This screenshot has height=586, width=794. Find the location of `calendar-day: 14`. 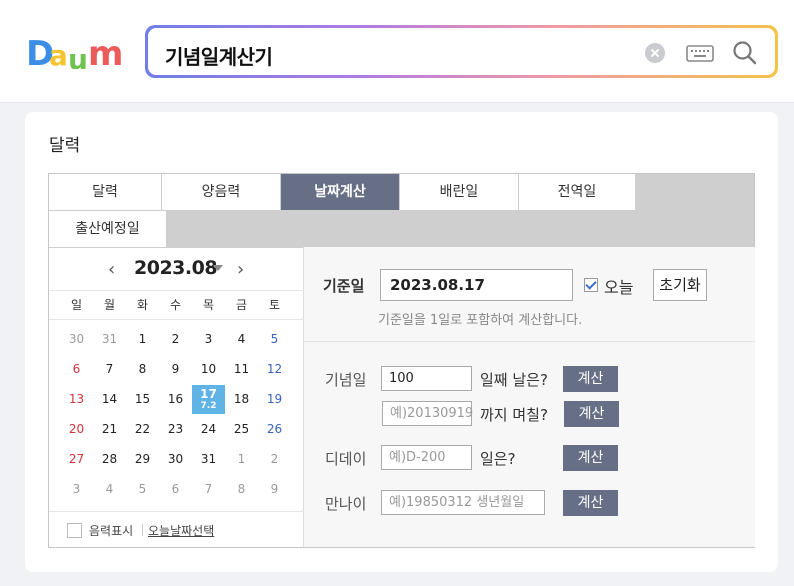

calendar-day: 14 is located at coordinates (109, 399).